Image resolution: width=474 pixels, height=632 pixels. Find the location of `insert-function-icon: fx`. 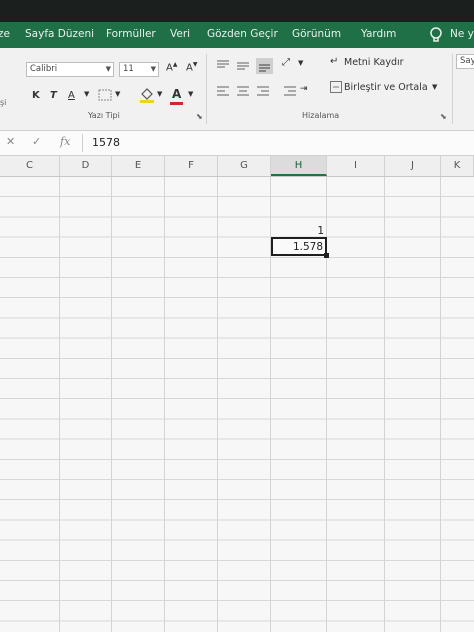

insert-function-icon: fx is located at coordinates (65, 141).